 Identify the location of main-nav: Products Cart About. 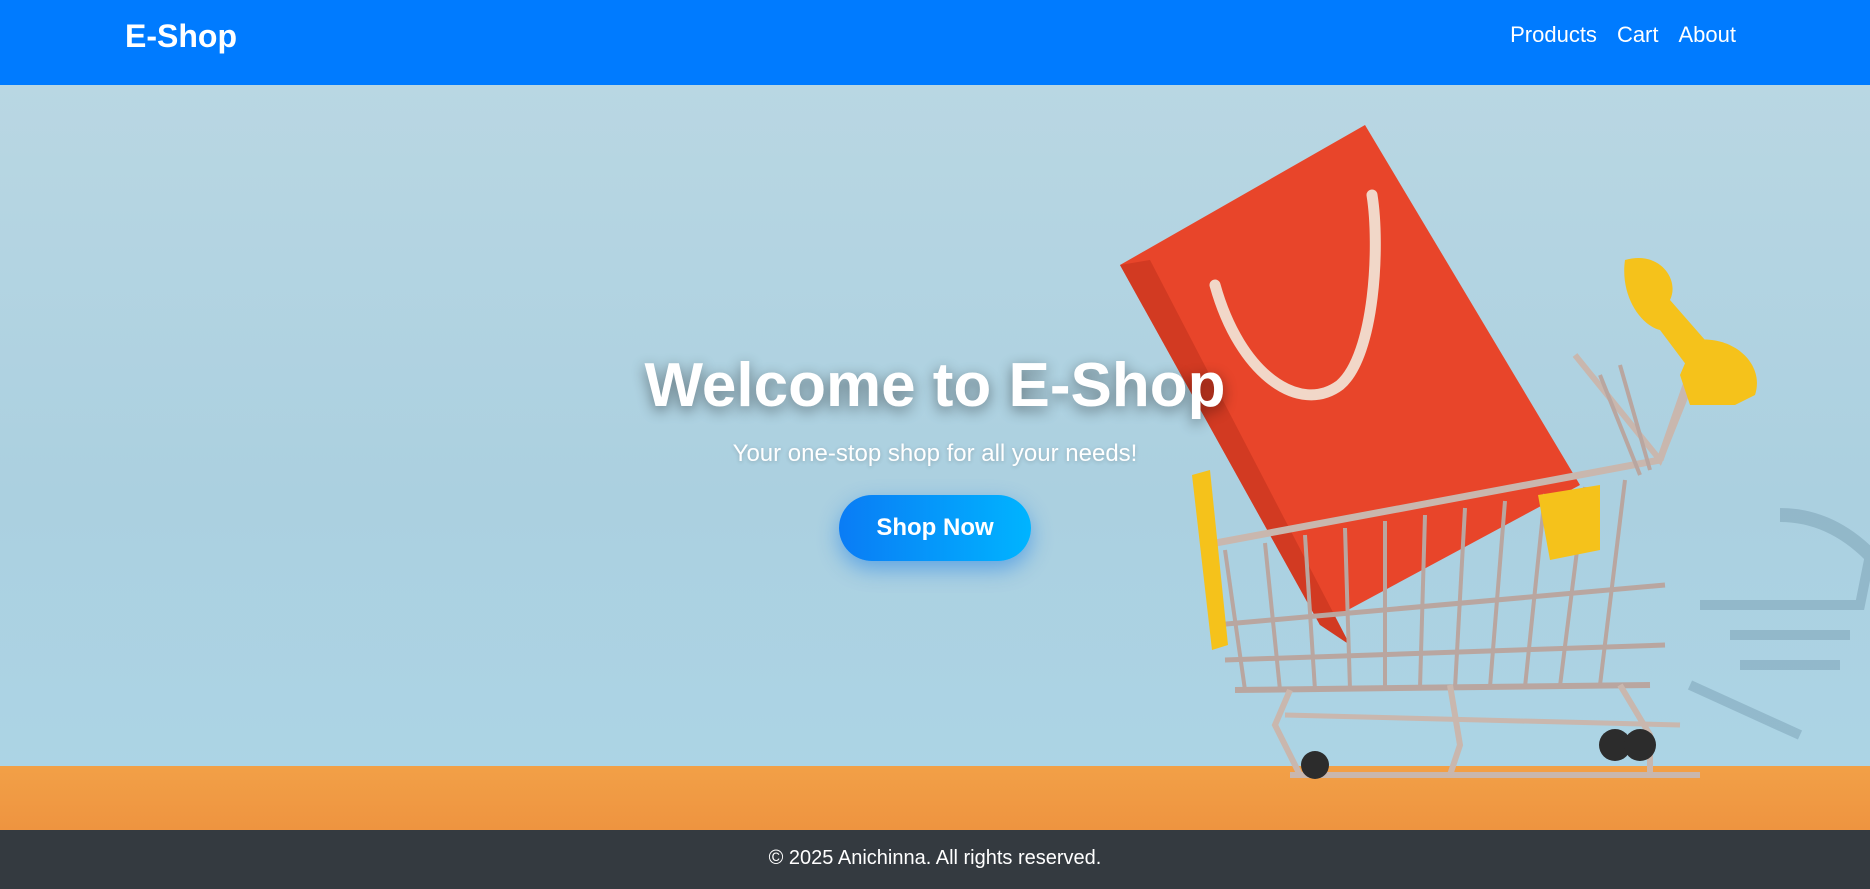
(1623, 35).